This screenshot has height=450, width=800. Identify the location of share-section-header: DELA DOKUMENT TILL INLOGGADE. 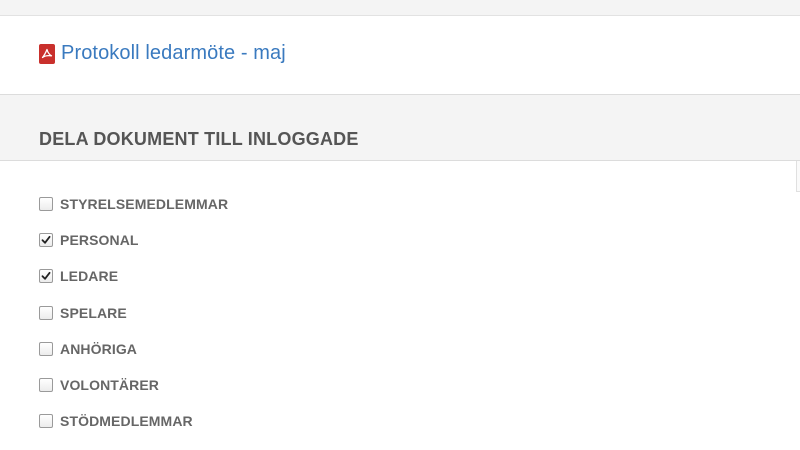
(400, 128).